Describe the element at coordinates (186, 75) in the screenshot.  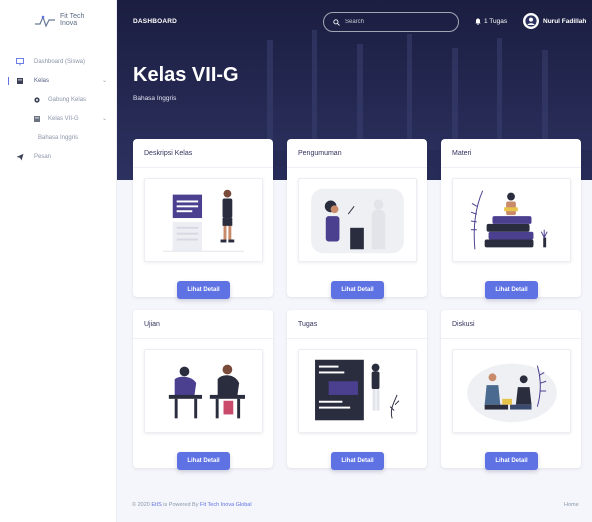
I see `class-title: Kelas VII-G` at that location.